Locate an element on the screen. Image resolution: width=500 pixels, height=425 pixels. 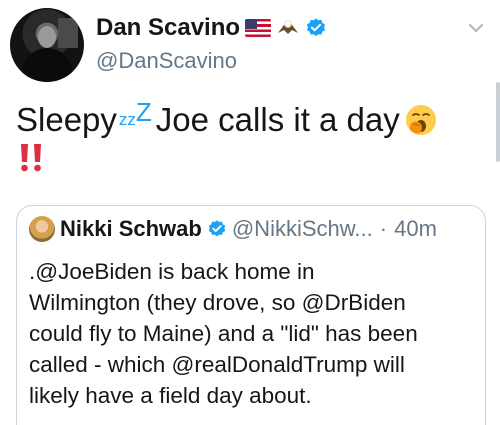
author-handle: @DanScavino is located at coordinates (166, 61).